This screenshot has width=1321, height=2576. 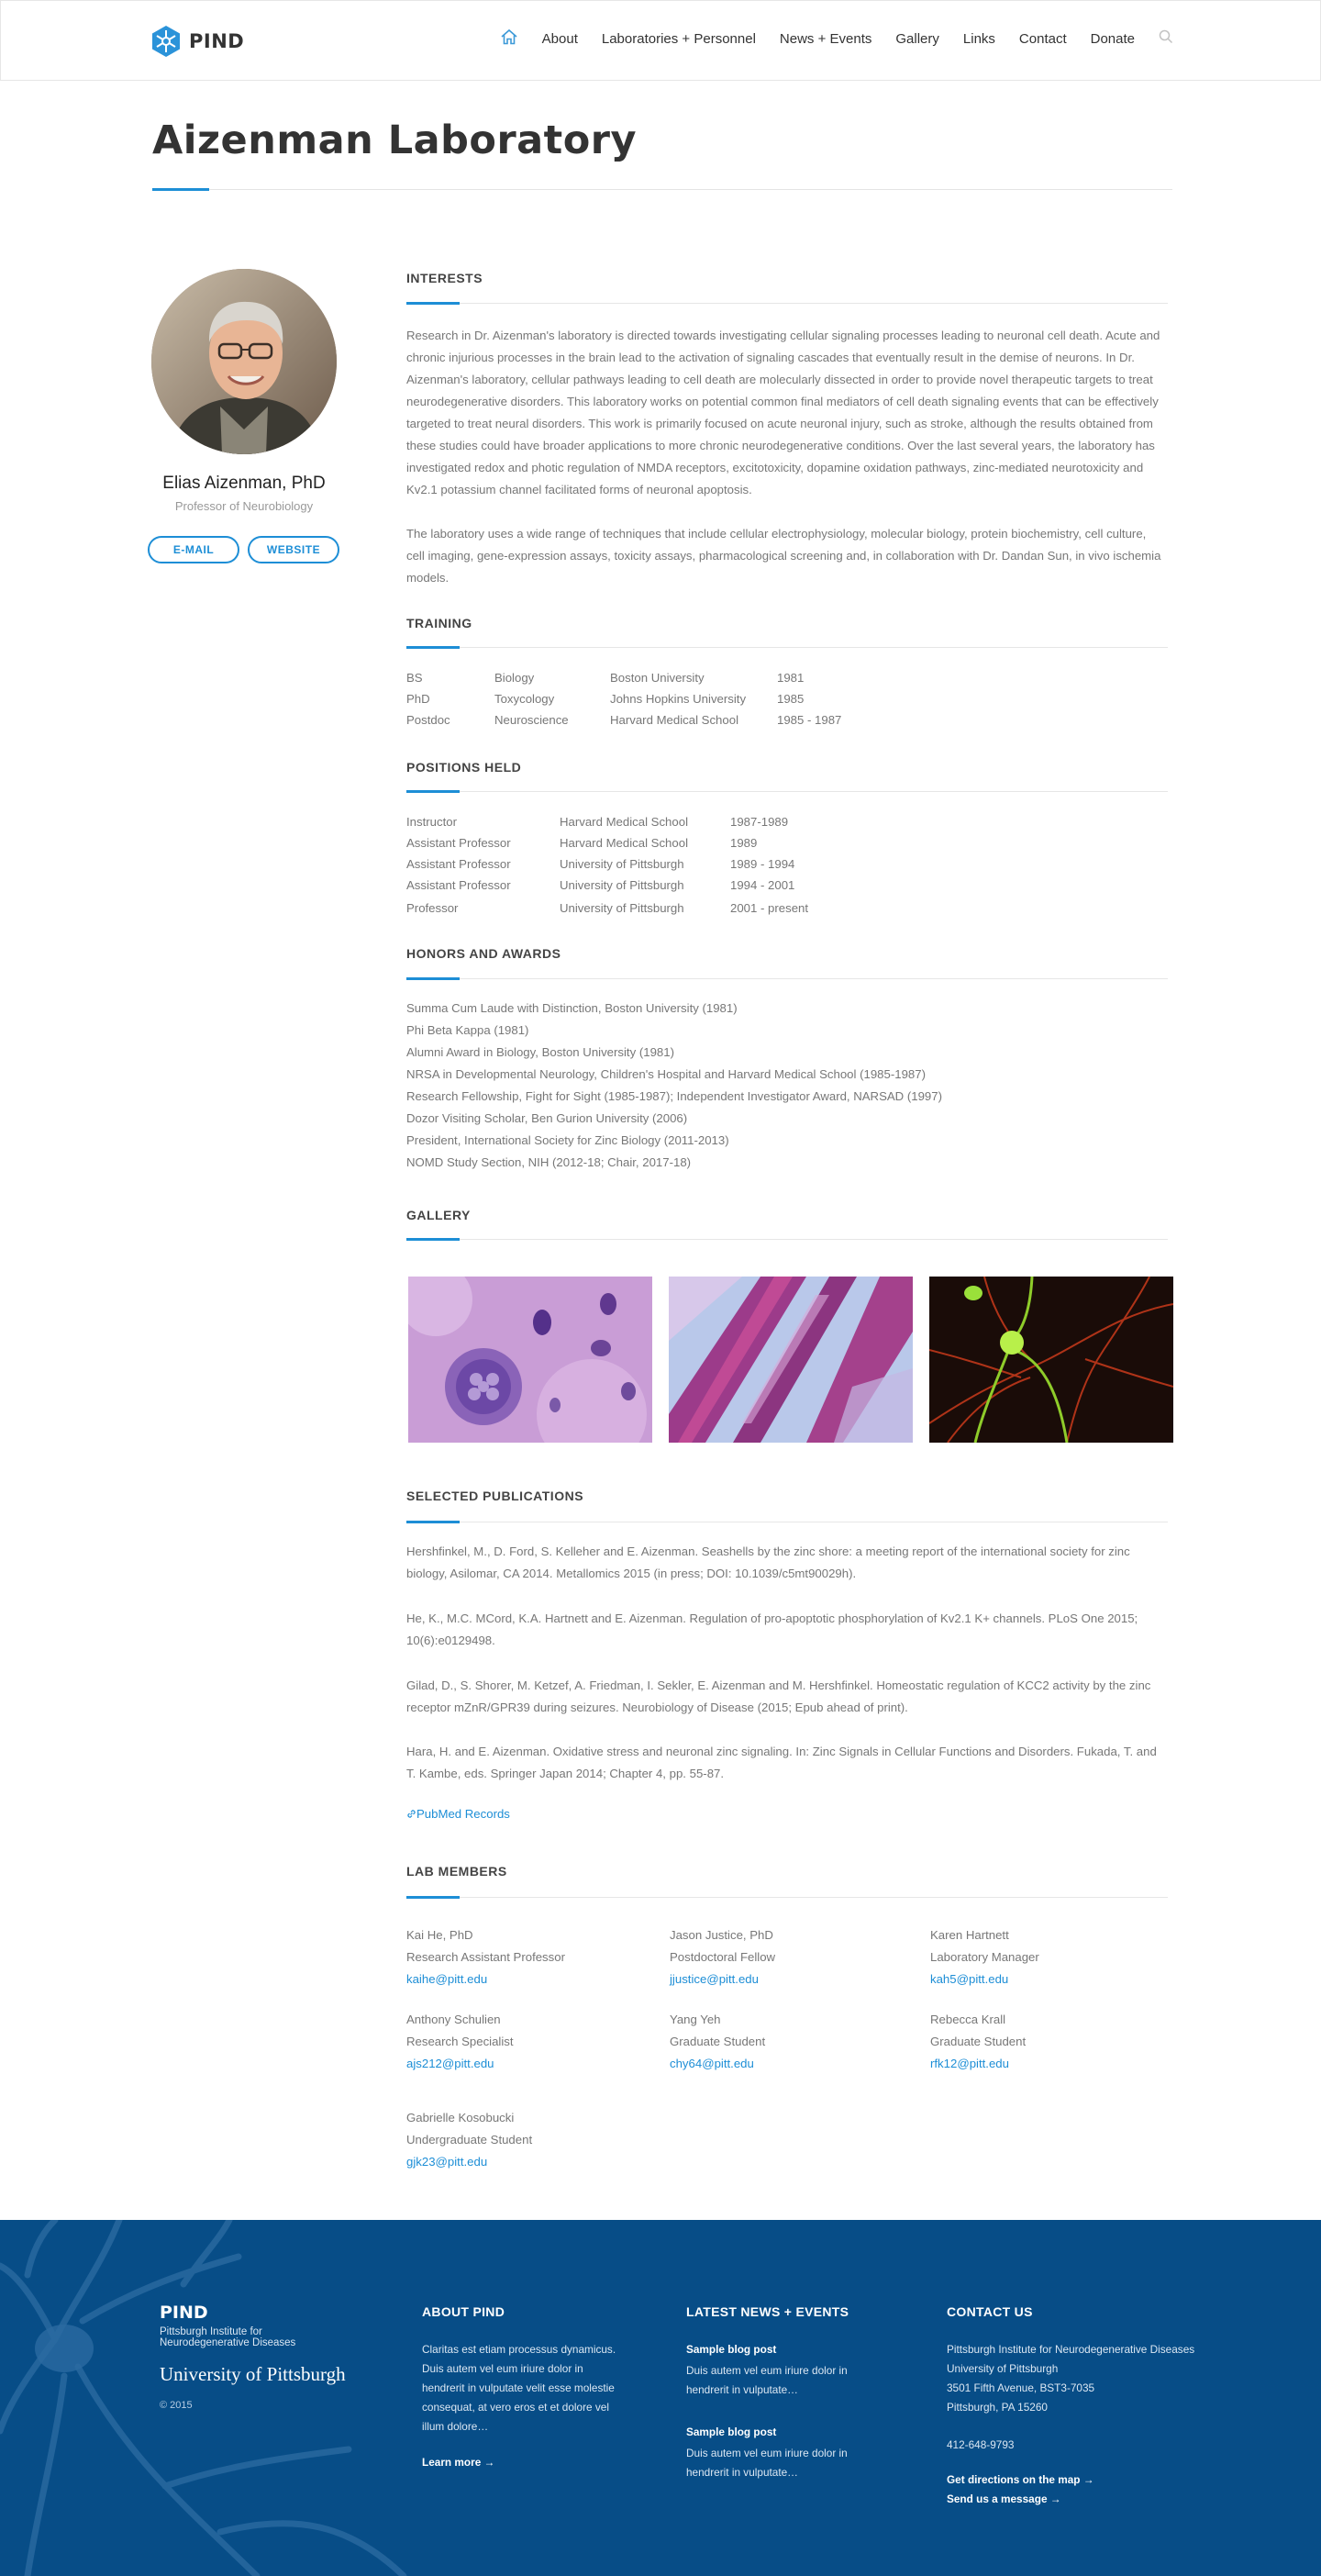 What do you see at coordinates (411, 1814) in the screenshot?
I see `link-icon` at bounding box center [411, 1814].